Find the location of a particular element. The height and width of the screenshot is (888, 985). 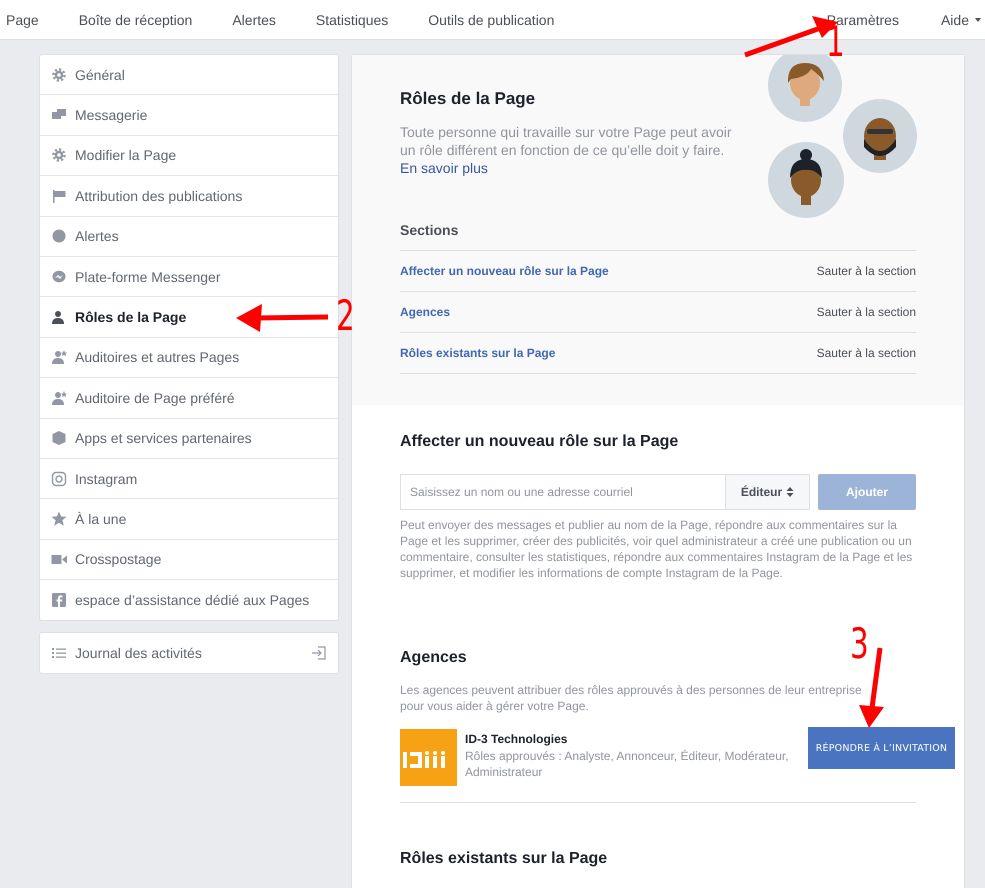

agency-name: ID-3 Technologies is located at coordinates (516, 739).